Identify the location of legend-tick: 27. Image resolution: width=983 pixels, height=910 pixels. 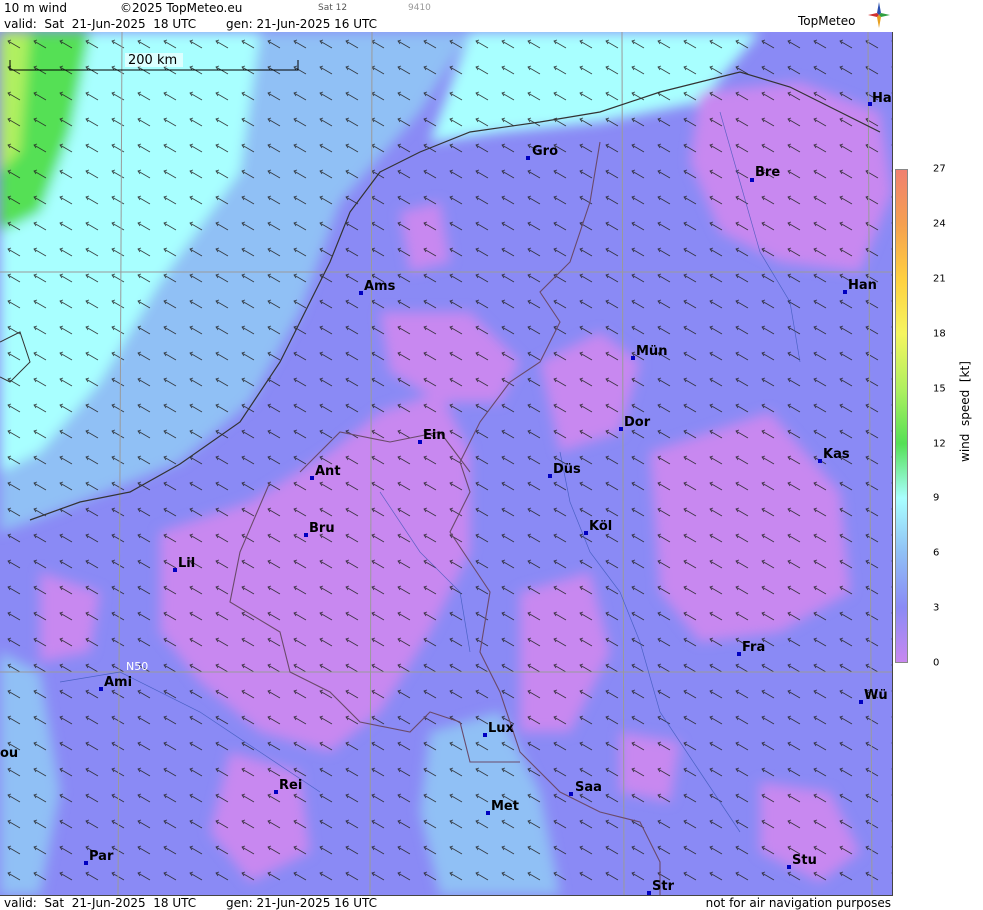
(939, 169).